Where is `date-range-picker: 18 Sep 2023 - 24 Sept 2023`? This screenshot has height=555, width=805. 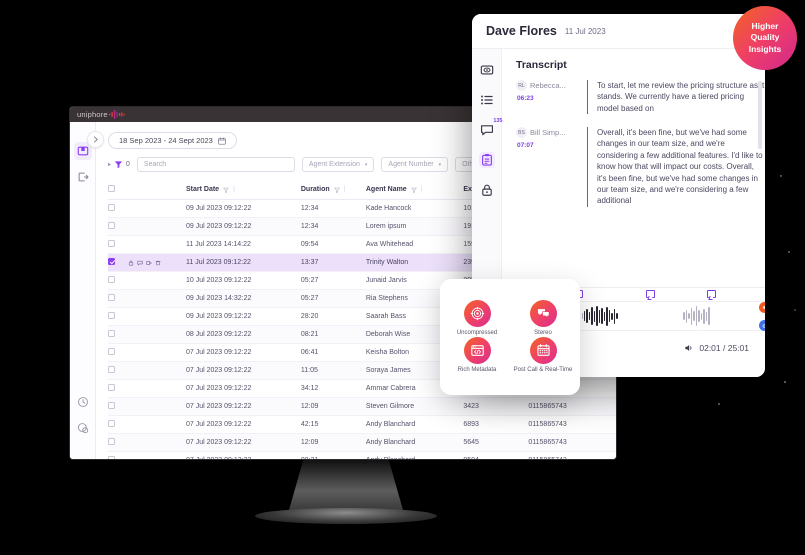
date-range-picker: 18 Sep 2023 - 24 Sept 2023 is located at coordinates (172, 140).